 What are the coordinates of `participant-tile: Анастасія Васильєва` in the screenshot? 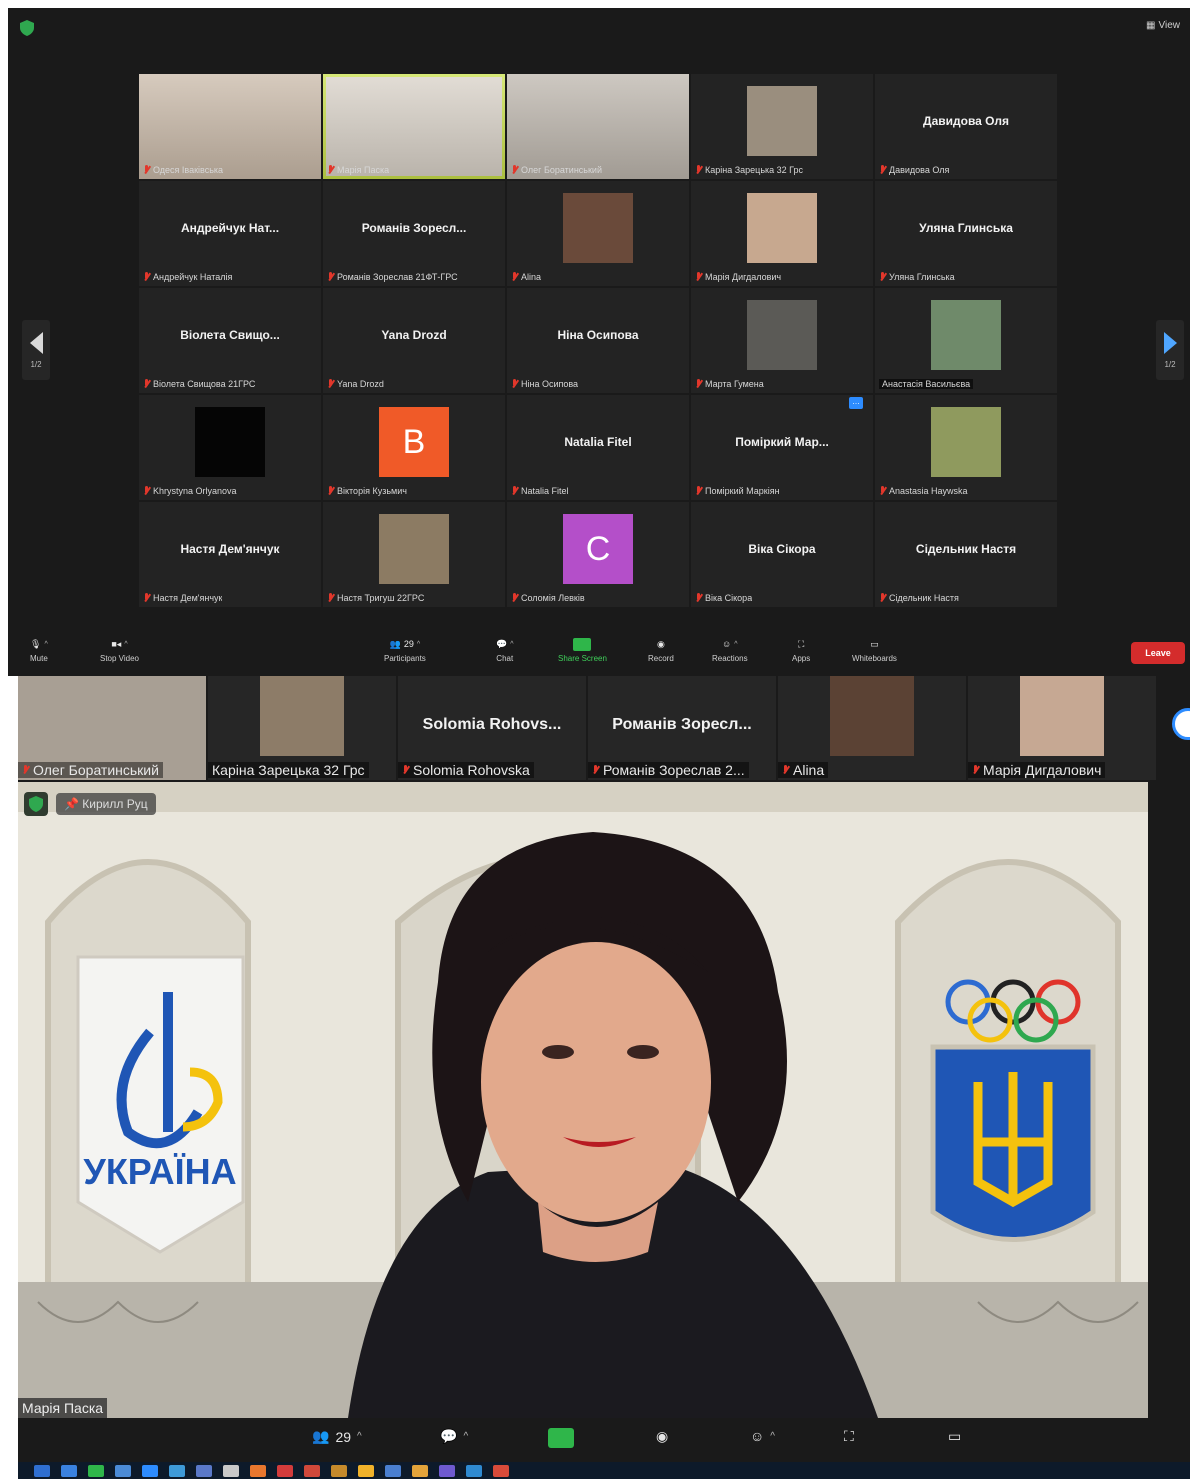 It's located at (966, 340).